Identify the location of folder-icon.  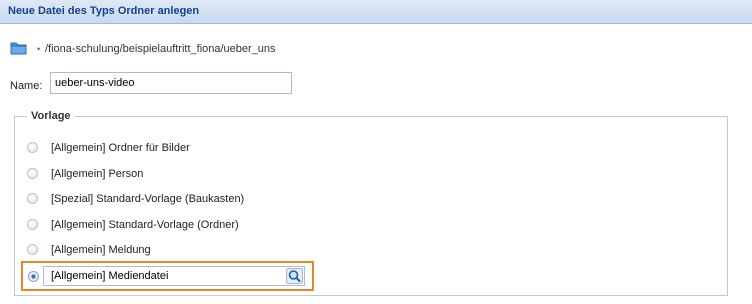
(19, 48).